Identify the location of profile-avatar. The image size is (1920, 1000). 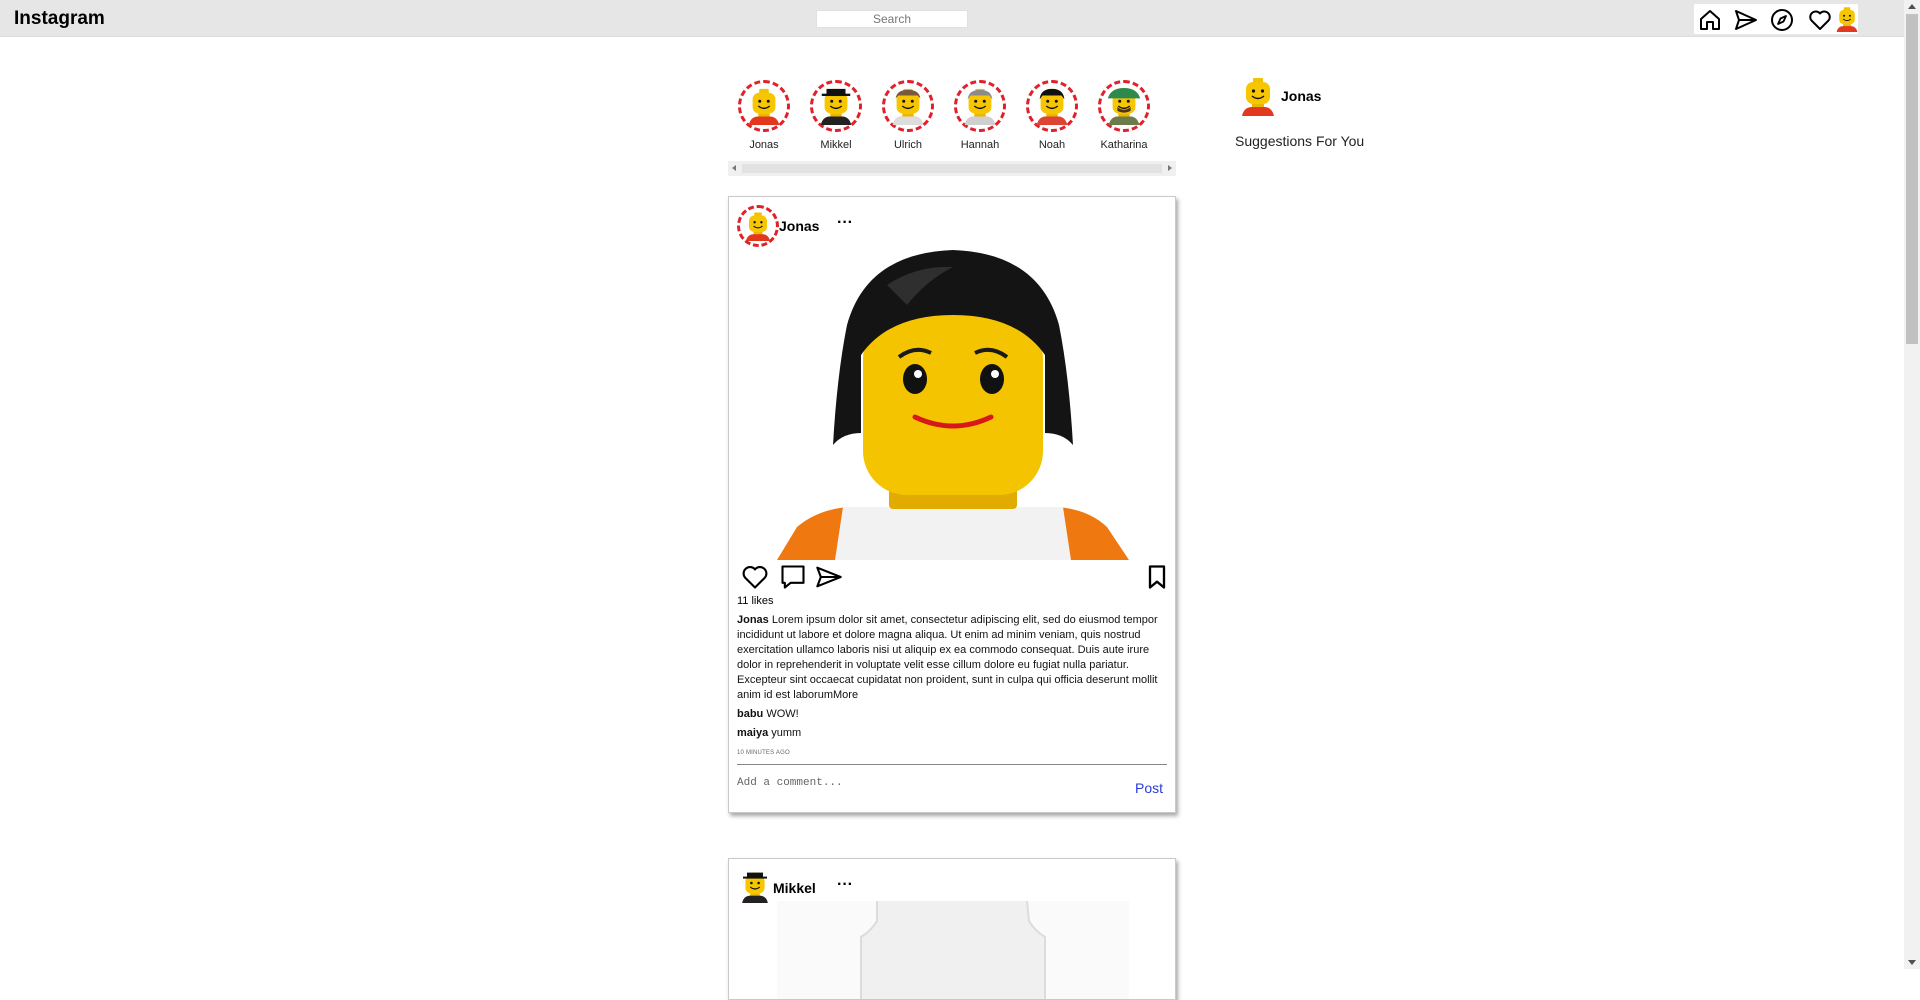
(1847, 19).